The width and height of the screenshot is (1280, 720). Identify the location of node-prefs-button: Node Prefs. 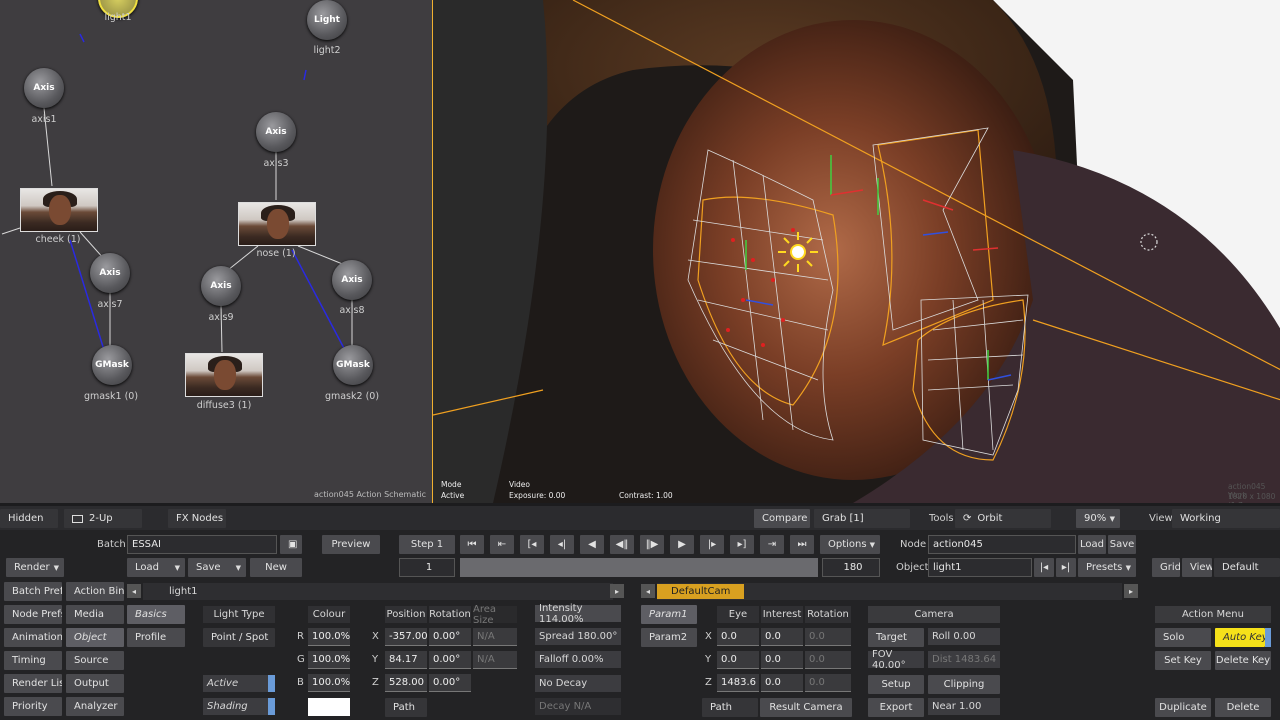
(33, 614).